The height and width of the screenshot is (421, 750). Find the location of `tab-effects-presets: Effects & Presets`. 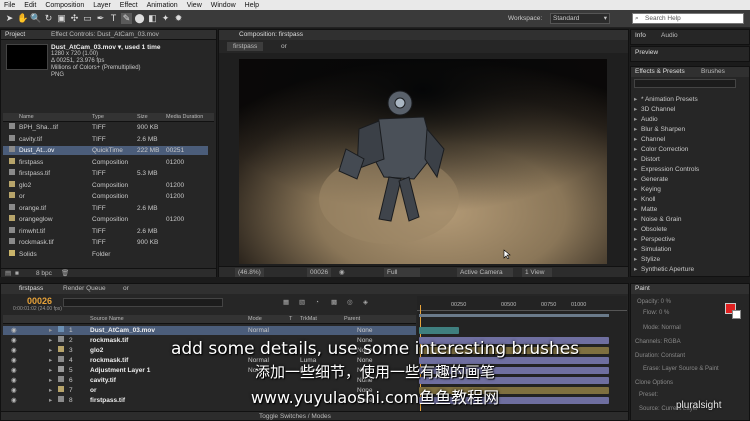

tab-effects-presets: Effects & Presets is located at coordinates (660, 71).